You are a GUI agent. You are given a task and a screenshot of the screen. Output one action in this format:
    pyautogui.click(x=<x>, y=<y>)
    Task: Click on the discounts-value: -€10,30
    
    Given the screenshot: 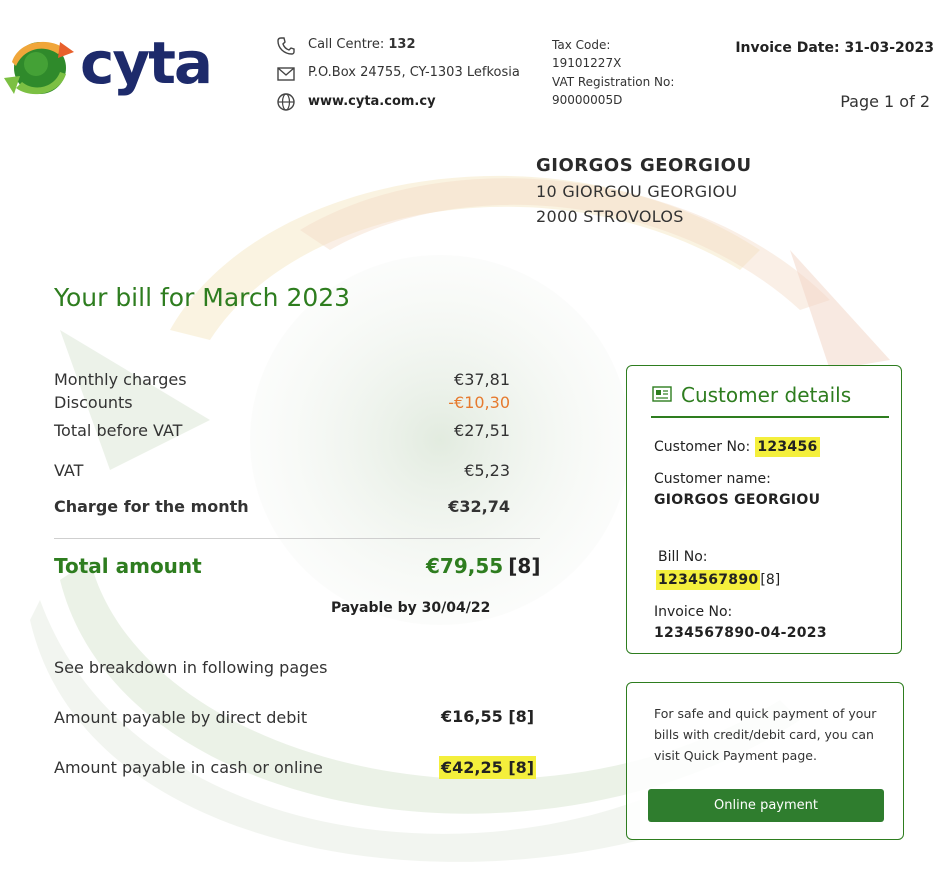 What is the action you would take?
    pyautogui.click(x=479, y=402)
    